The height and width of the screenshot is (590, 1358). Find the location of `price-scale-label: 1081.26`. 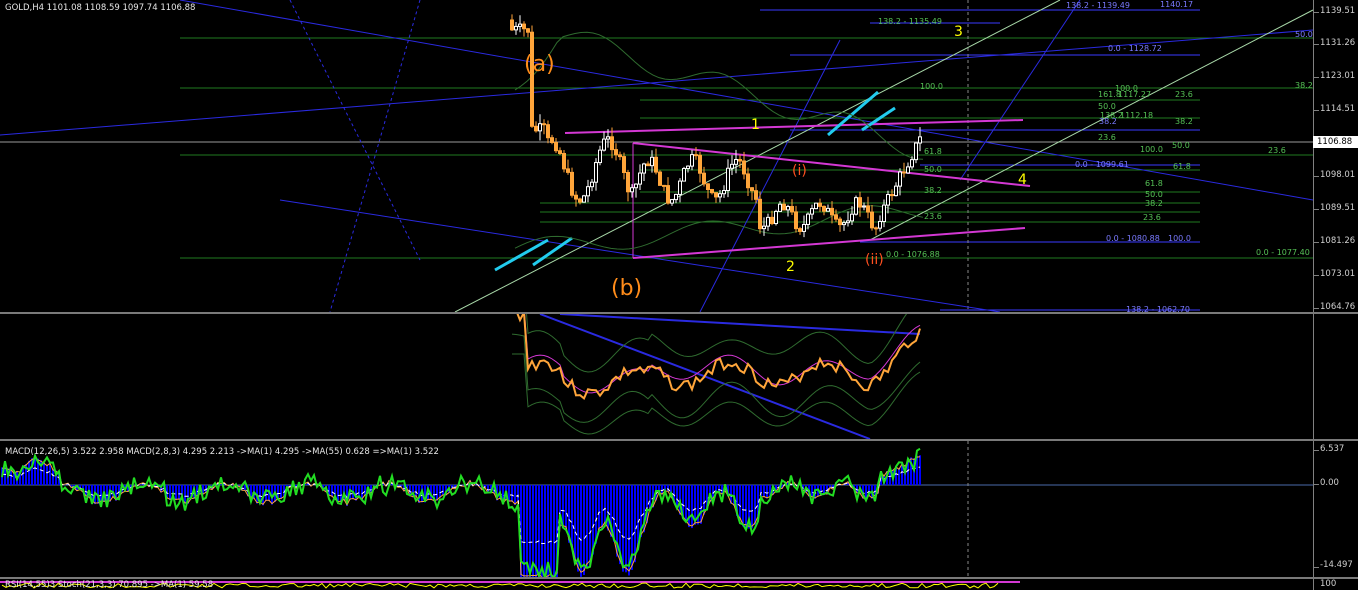

price-scale-label: 1081.26 is located at coordinates (1338, 241).